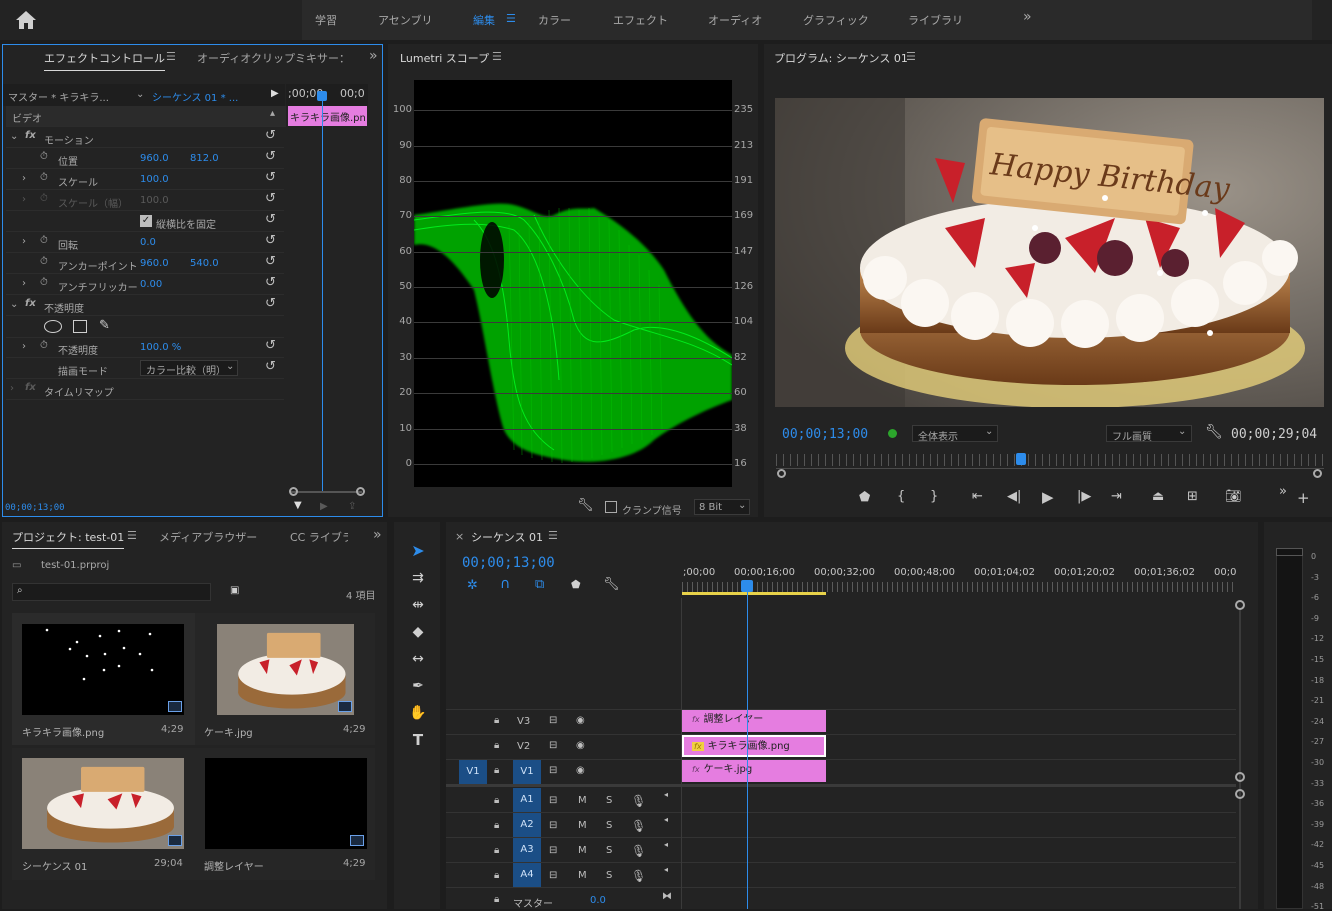 Image resolution: width=1332 pixels, height=911 pixels. What do you see at coordinates (1027, 17) in the screenshot?
I see `more-workspaces-icon: »` at bounding box center [1027, 17].